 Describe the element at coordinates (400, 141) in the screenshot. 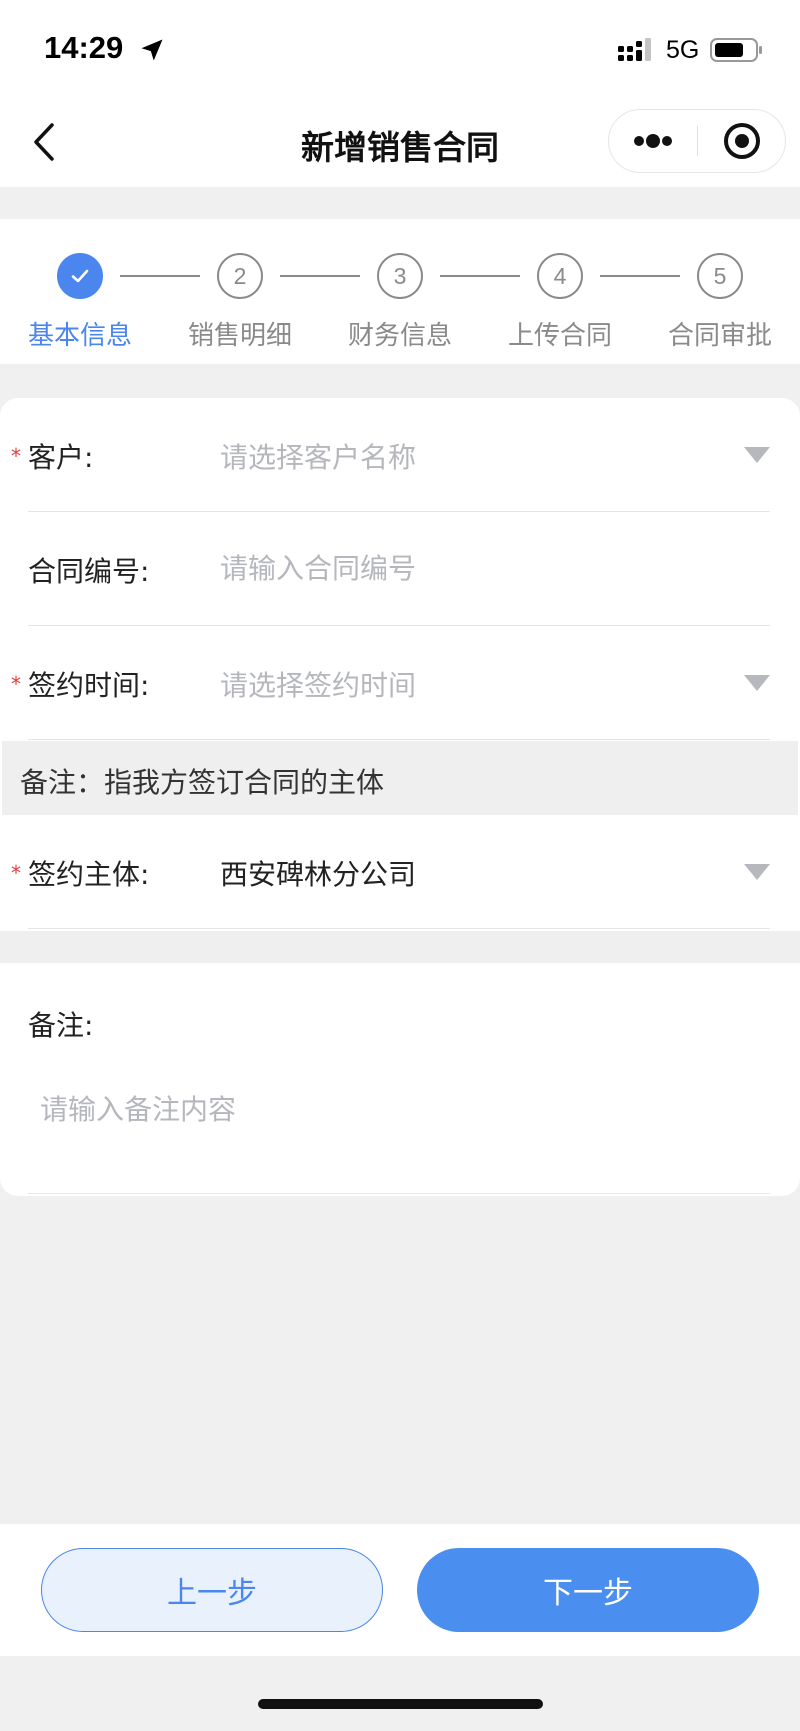

I see `nav-bar: 新增销售合同` at that location.